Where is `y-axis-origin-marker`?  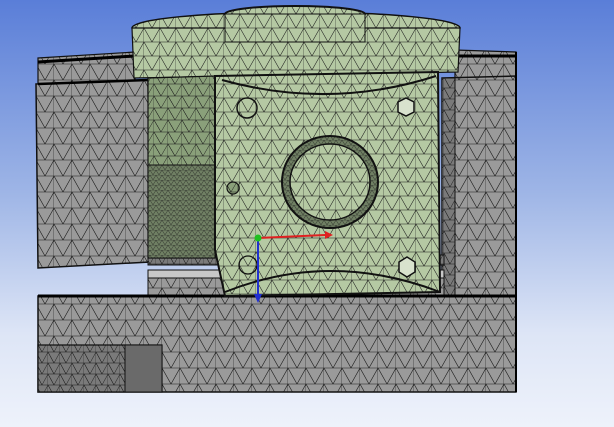
y-axis-origin-marker is located at coordinates (258, 238).